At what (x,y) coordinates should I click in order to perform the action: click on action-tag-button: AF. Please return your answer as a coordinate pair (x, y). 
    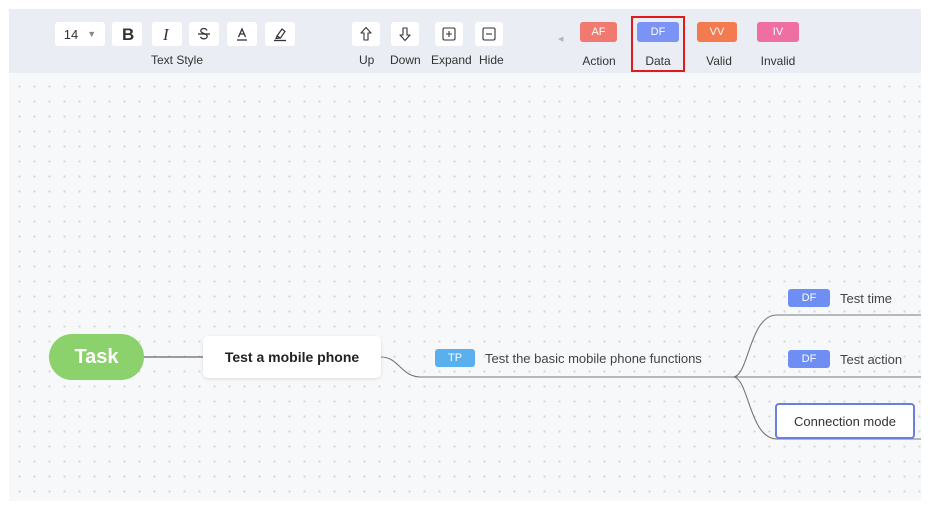
    Looking at the image, I should click on (598, 32).